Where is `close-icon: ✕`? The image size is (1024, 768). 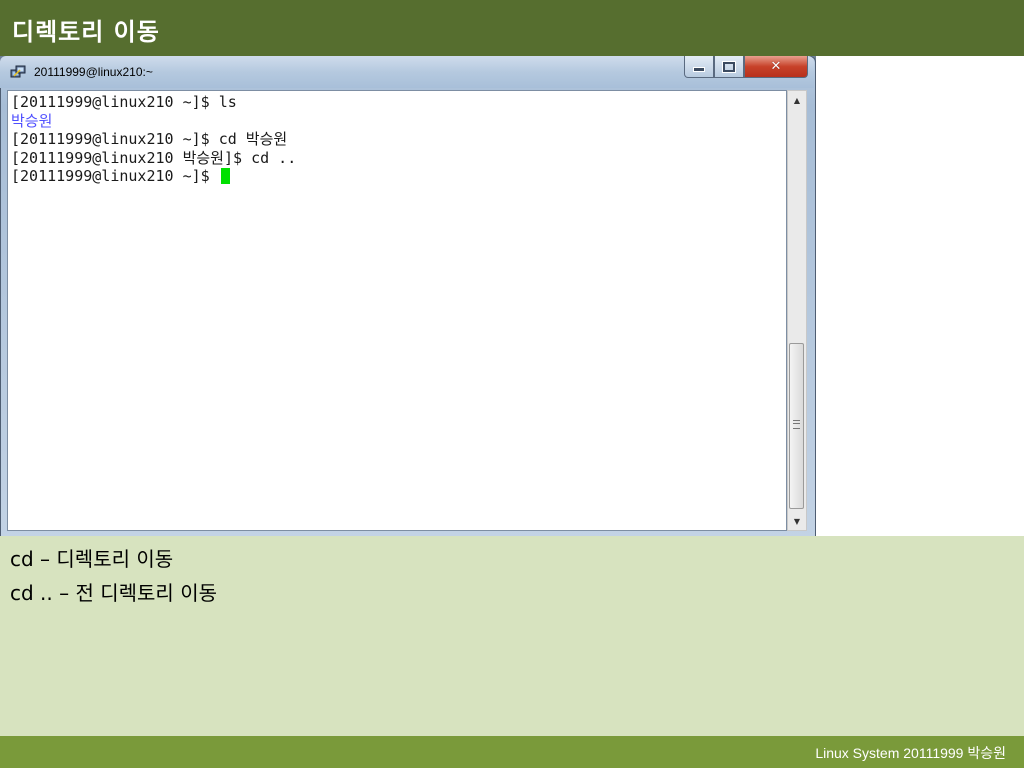
close-icon: ✕ is located at coordinates (776, 66).